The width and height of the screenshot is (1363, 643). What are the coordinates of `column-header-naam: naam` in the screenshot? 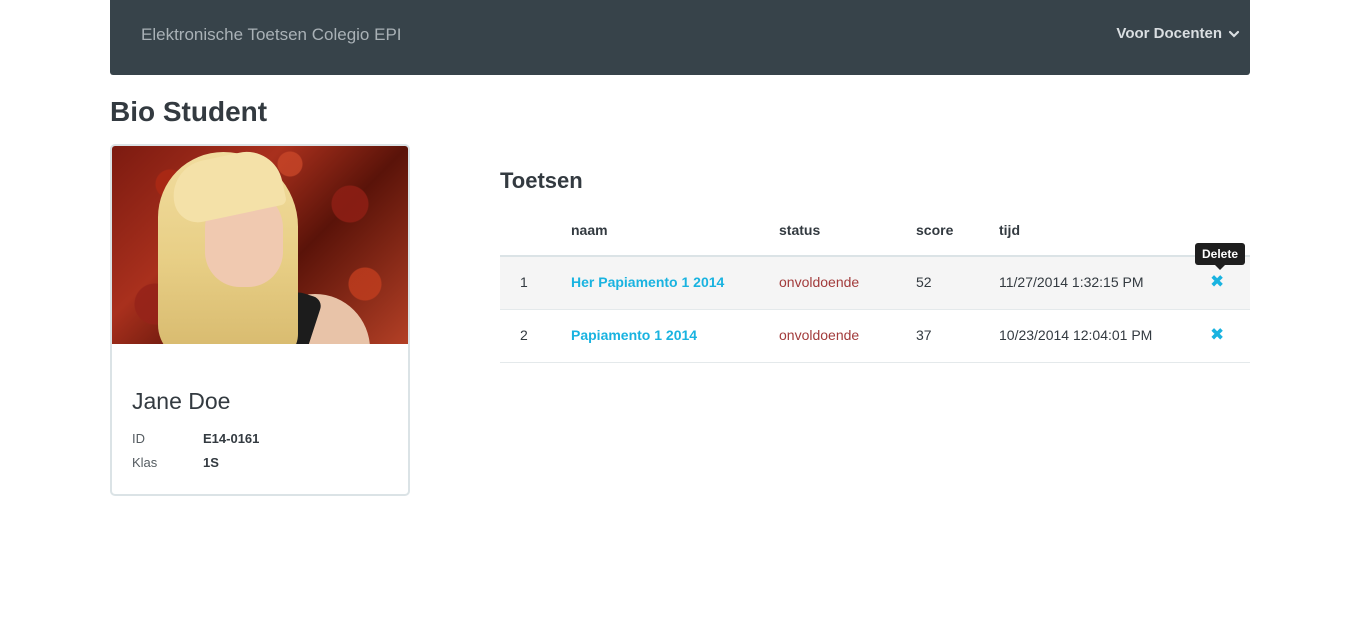 It's located at (589, 230).